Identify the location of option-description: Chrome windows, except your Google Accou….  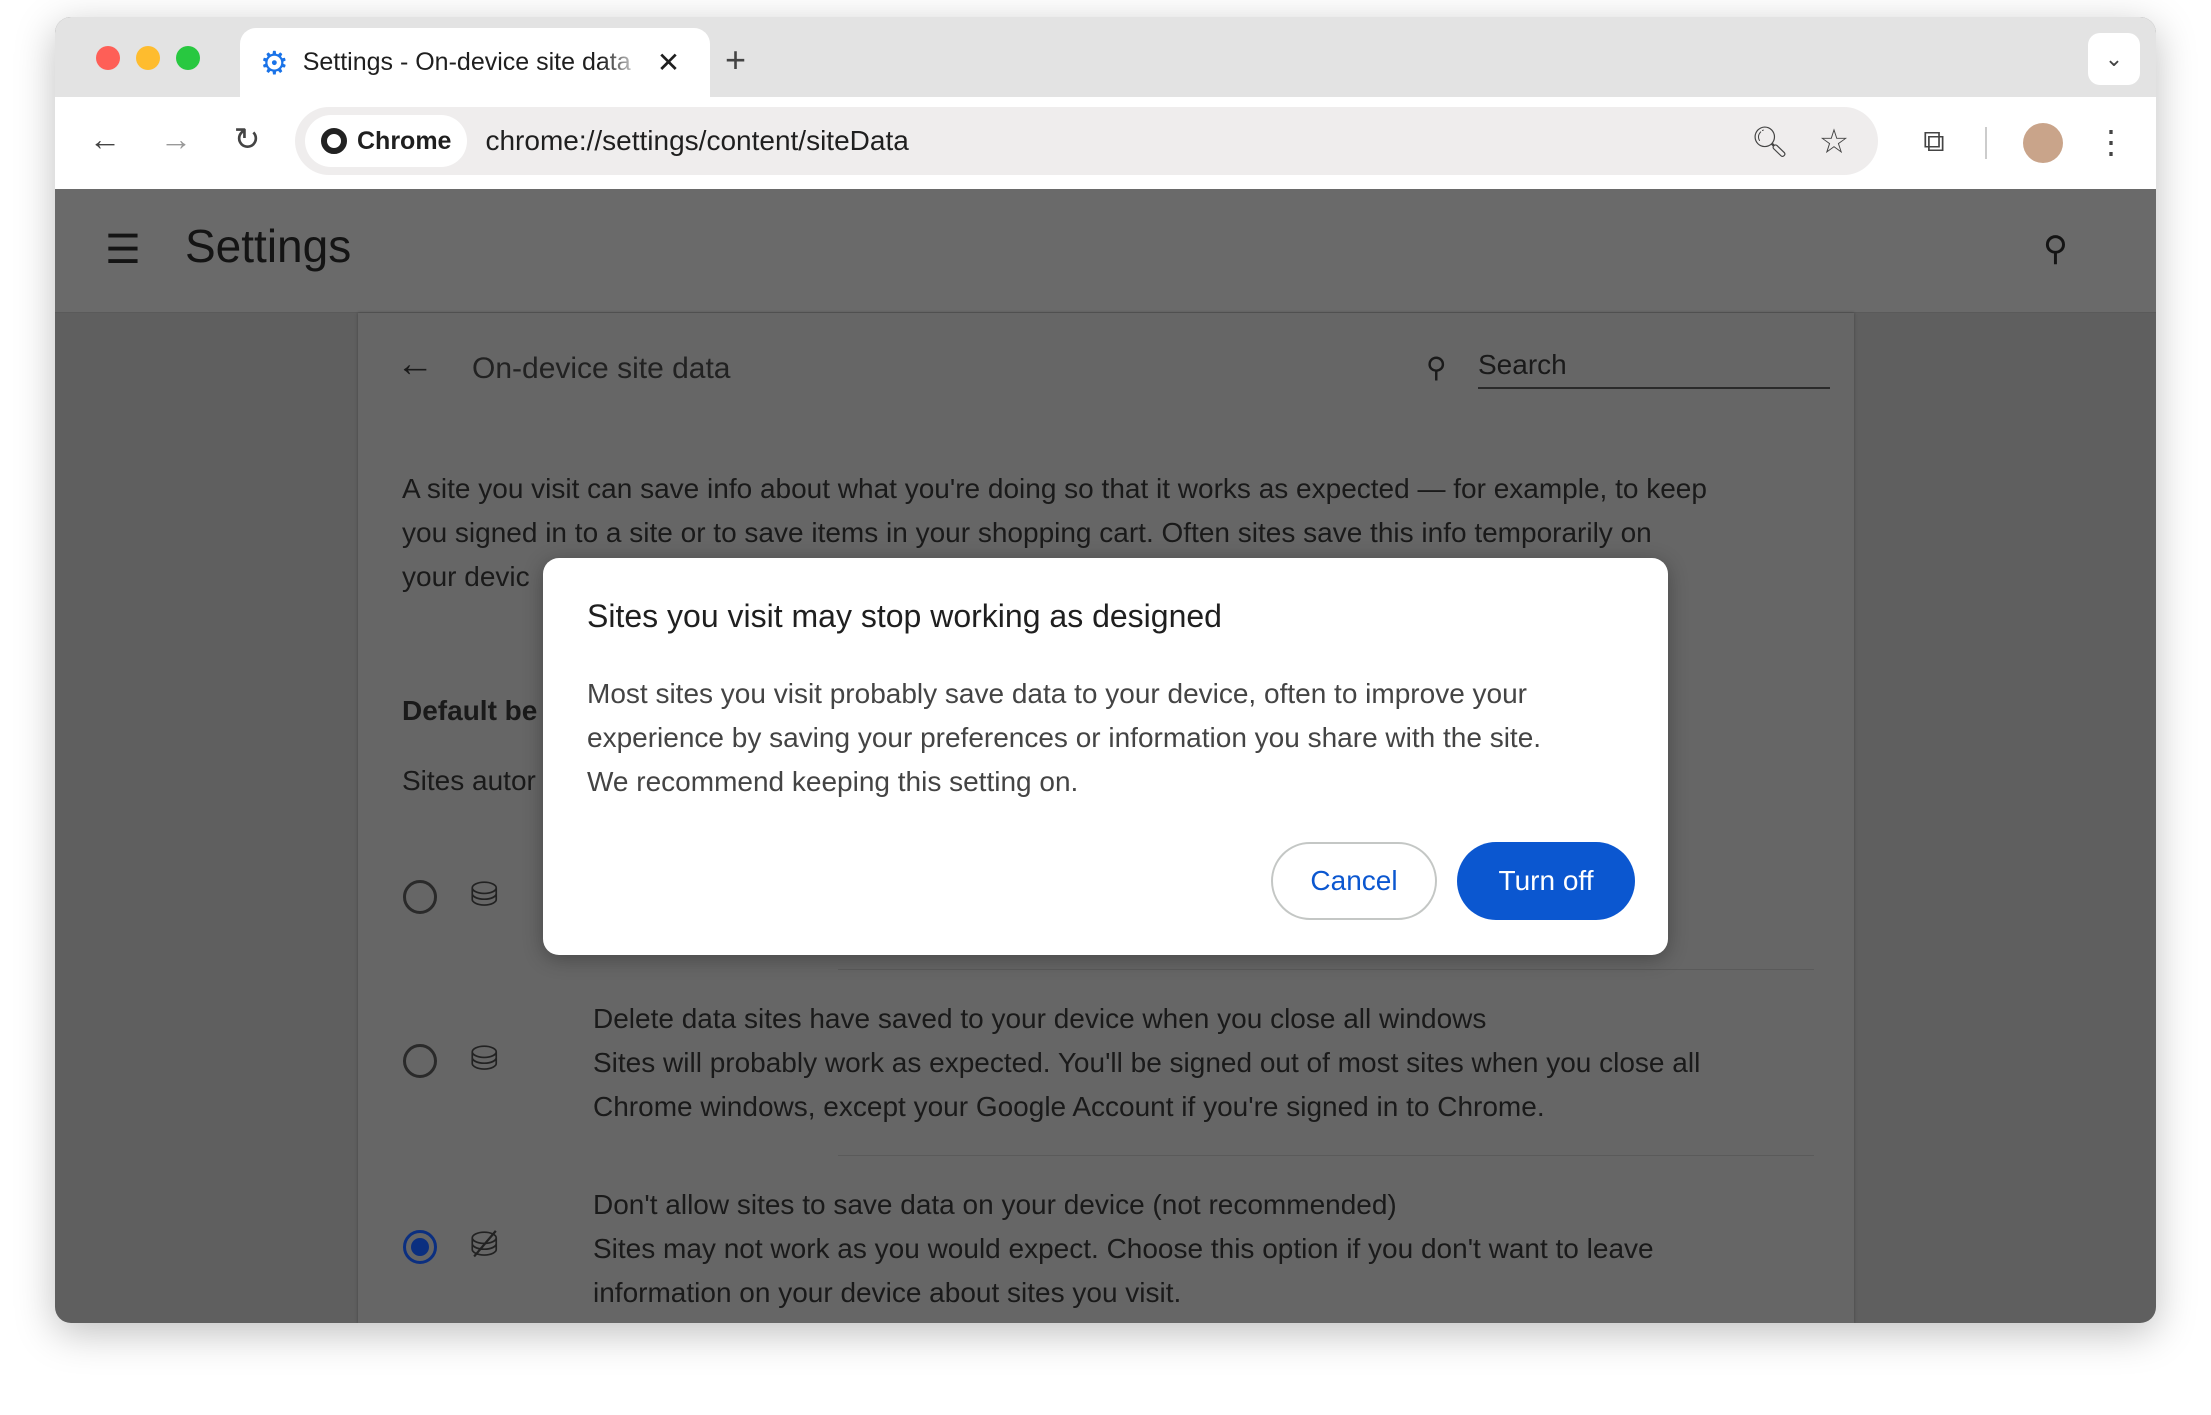
(1069, 1106).